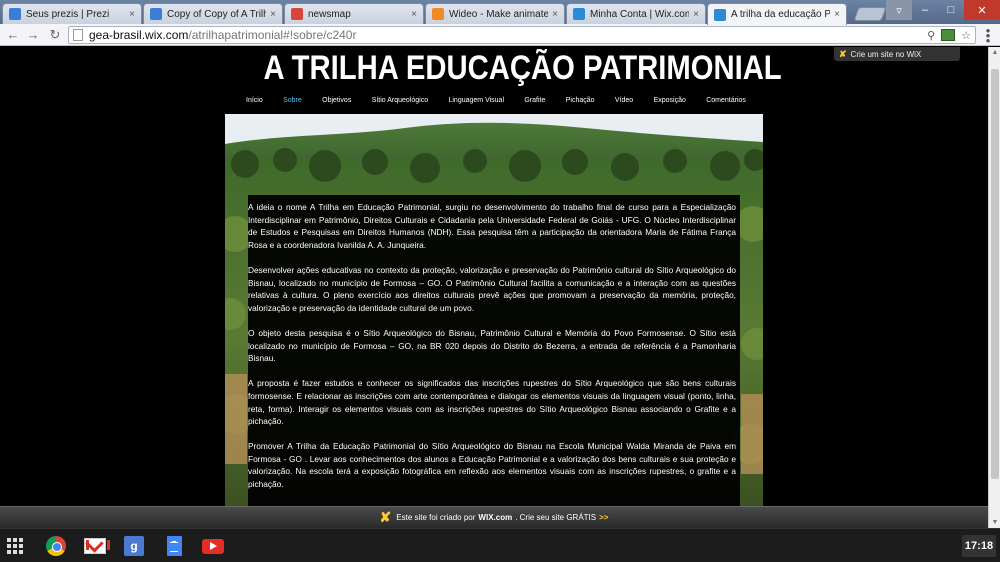  I want to click on user-icon: ▿, so click(899, 10).